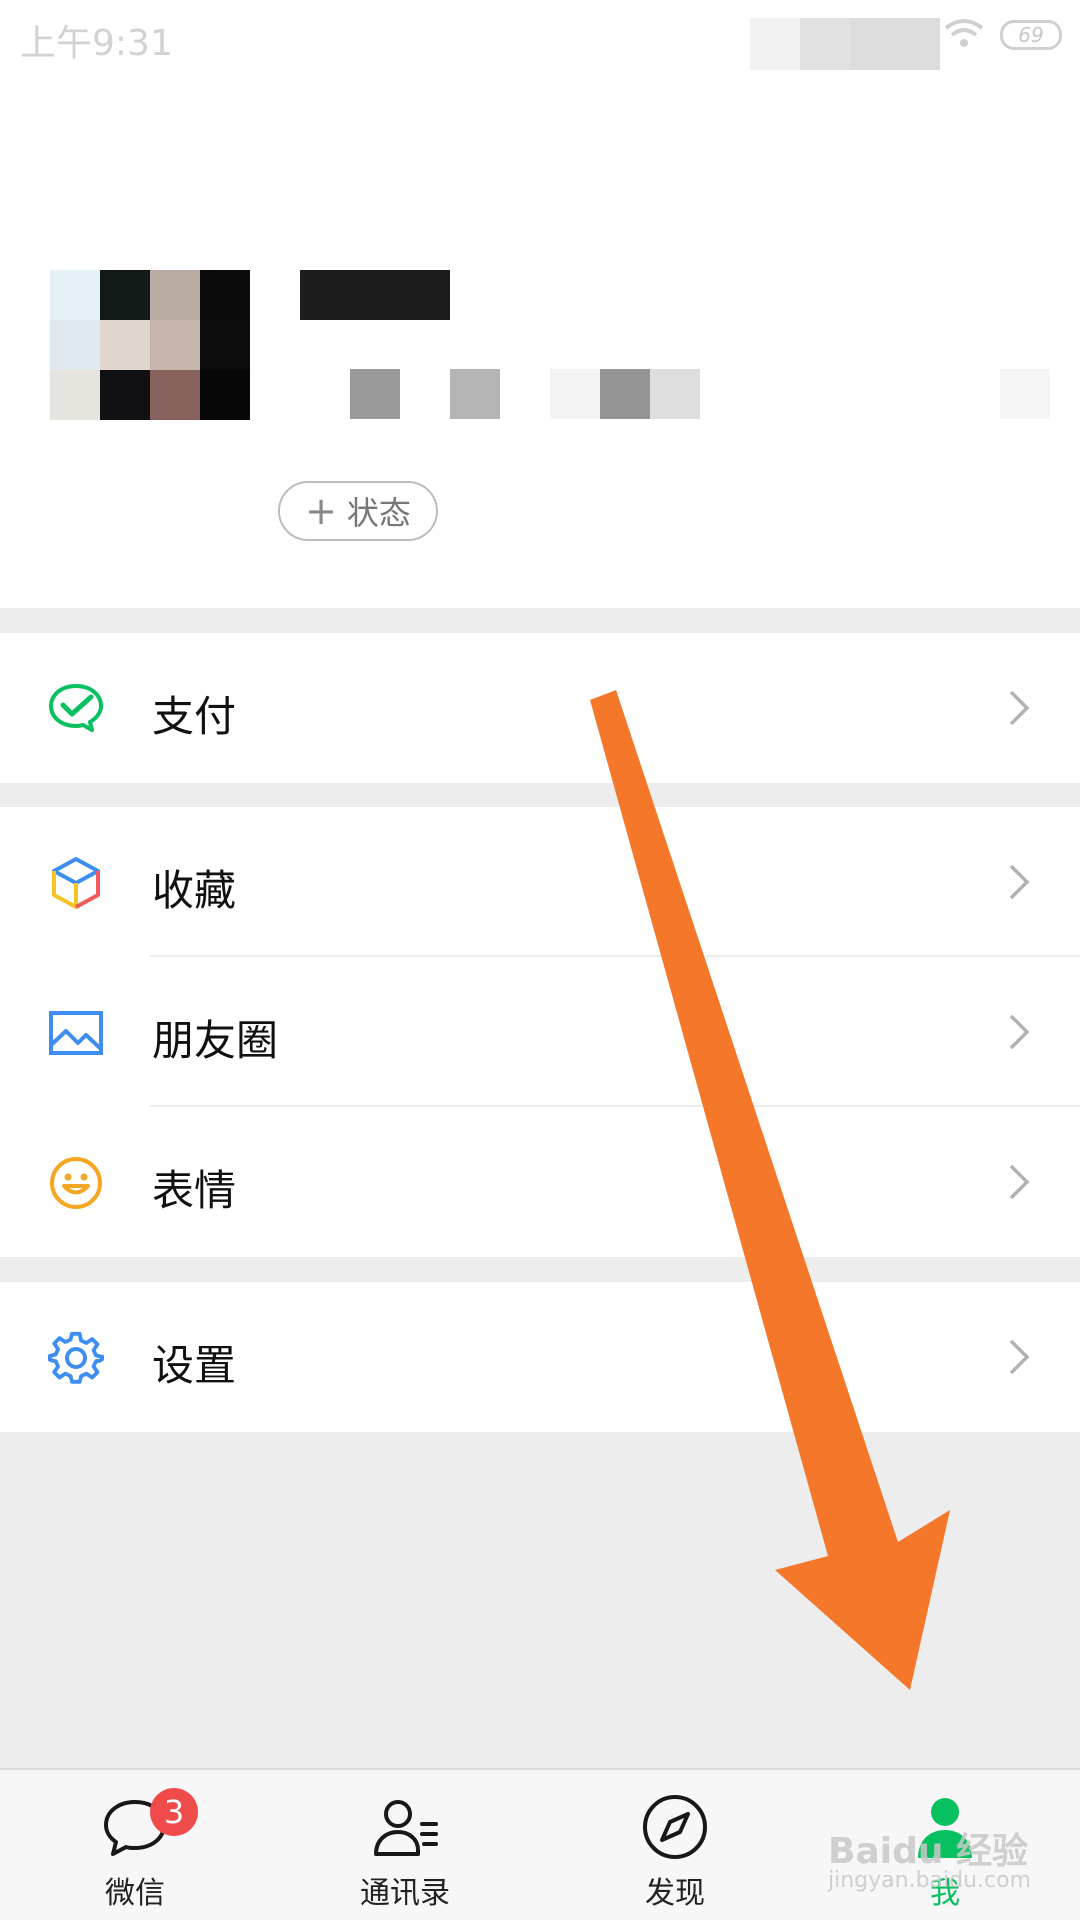 The height and width of the screenshot is (1920, 1080). I want to click on qr-code-icon, so click(1025, 394).